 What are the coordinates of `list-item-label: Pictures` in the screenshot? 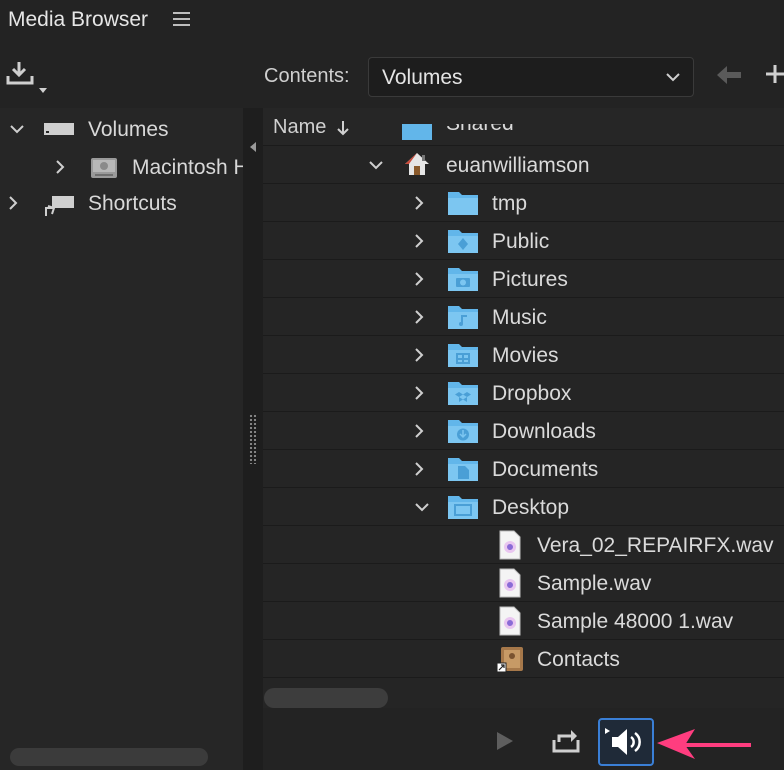 It's located at (530, 279).